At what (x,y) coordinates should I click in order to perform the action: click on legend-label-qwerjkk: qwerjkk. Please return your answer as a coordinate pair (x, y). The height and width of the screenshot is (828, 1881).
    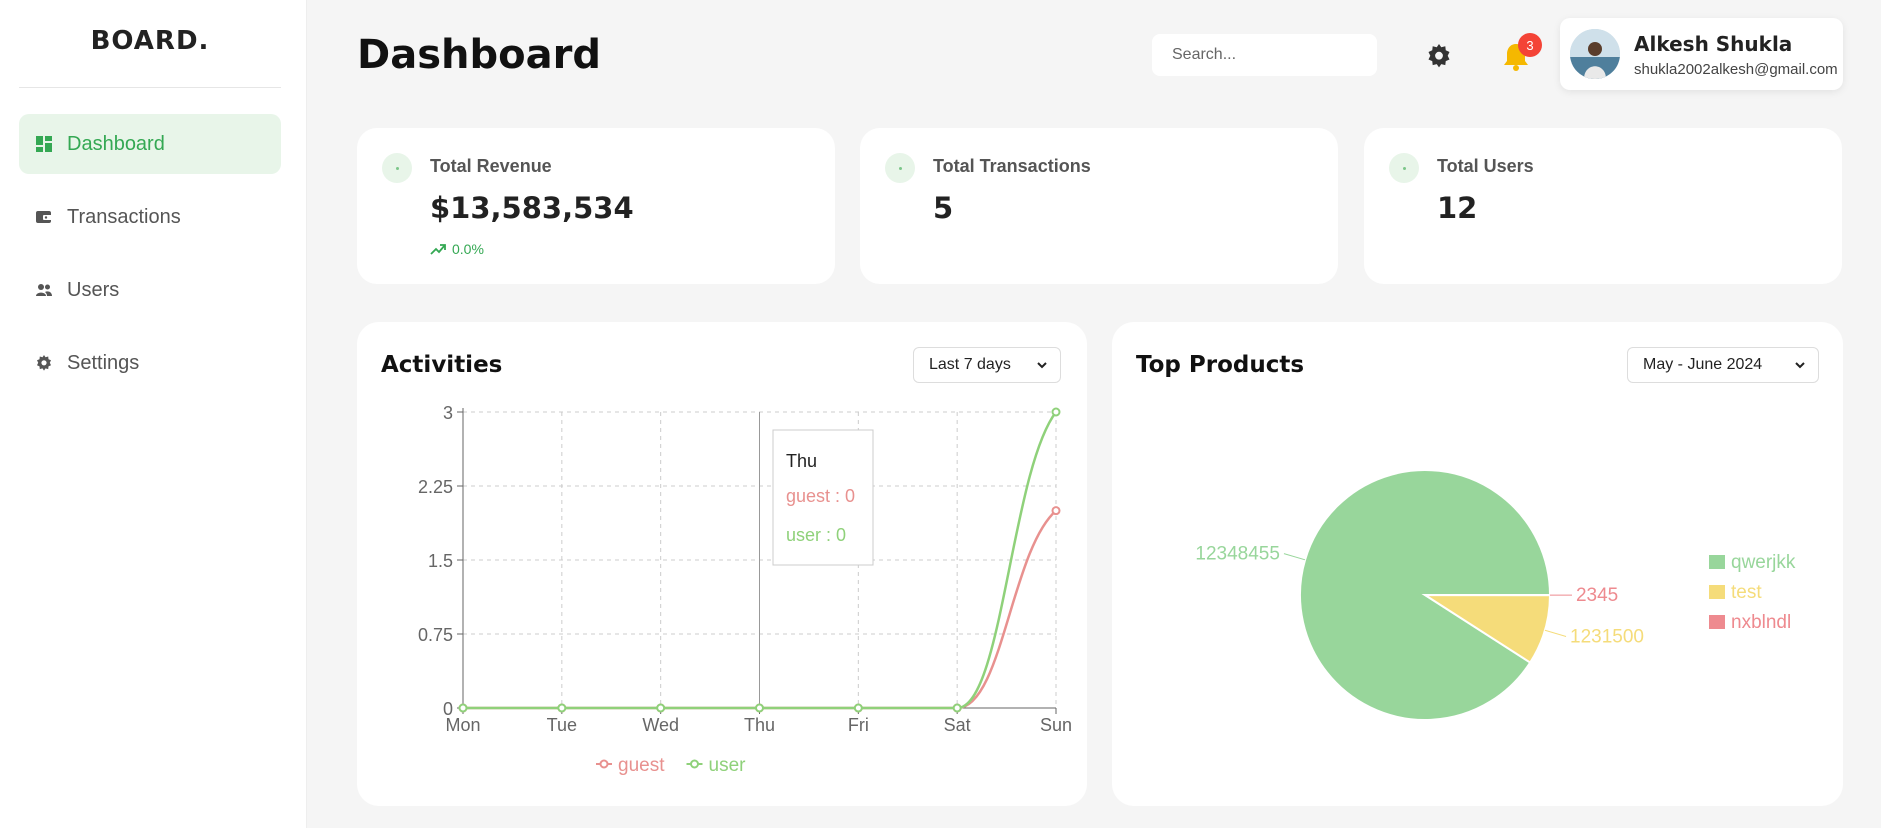
    Looking at the image, I should click on (1763, 562).